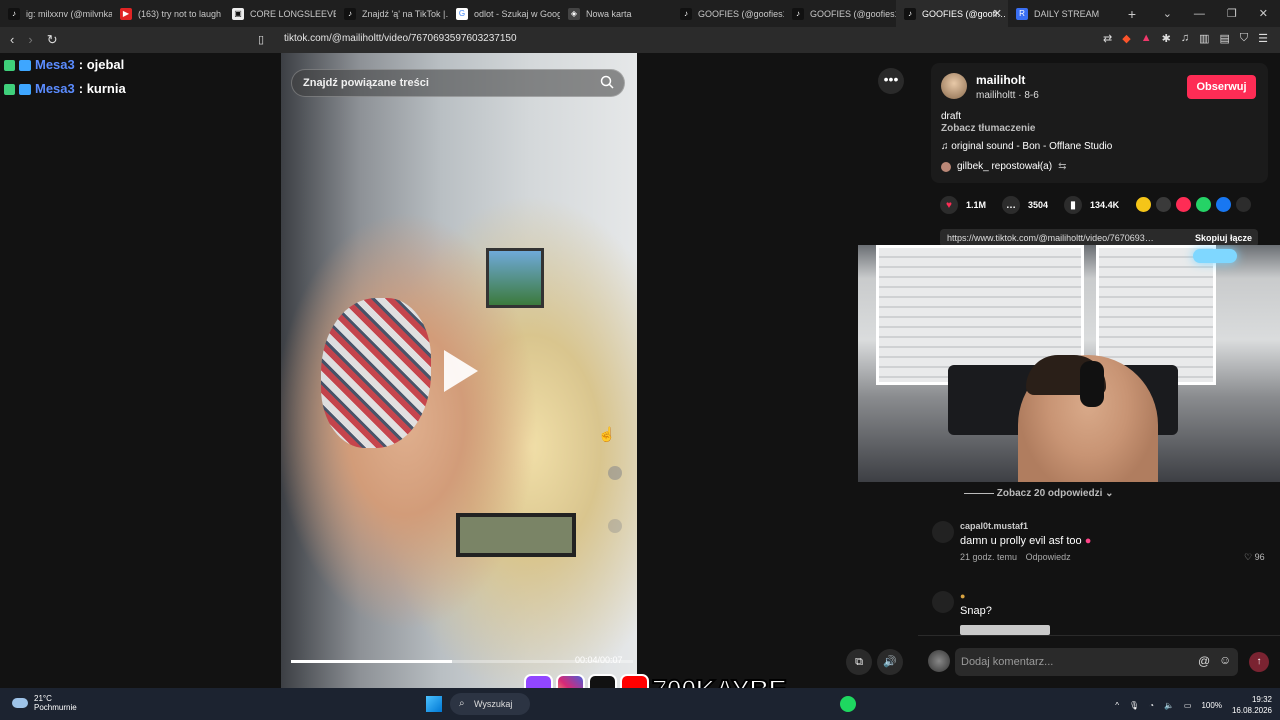  What do you see at coordinates (1132, 14) in the screenshot?
I see `new-tab-button: +` at bounding box center [1132, 14].